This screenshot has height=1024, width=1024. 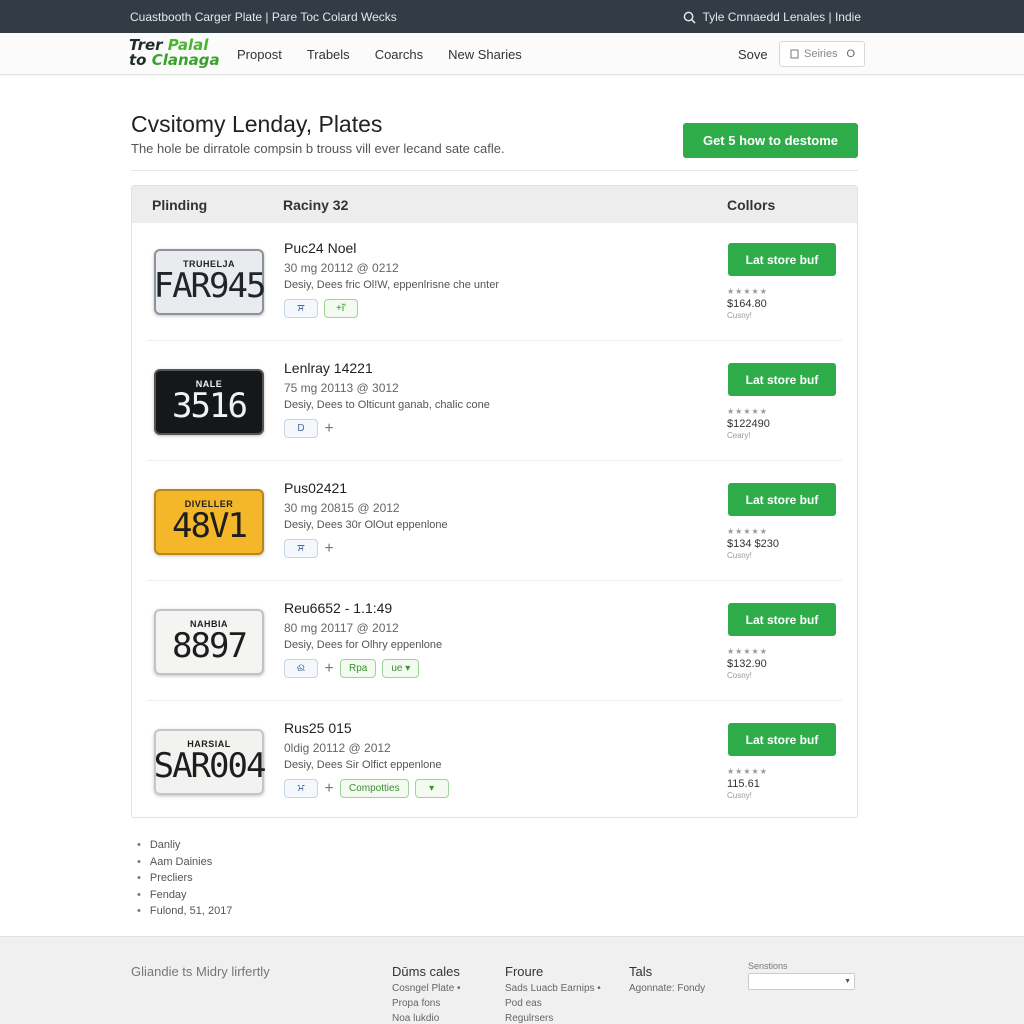 What do you see at coordinates (366, 488) in the screenshot?
I see `plate-name: Pus02421` at bounding box center [366, 488].